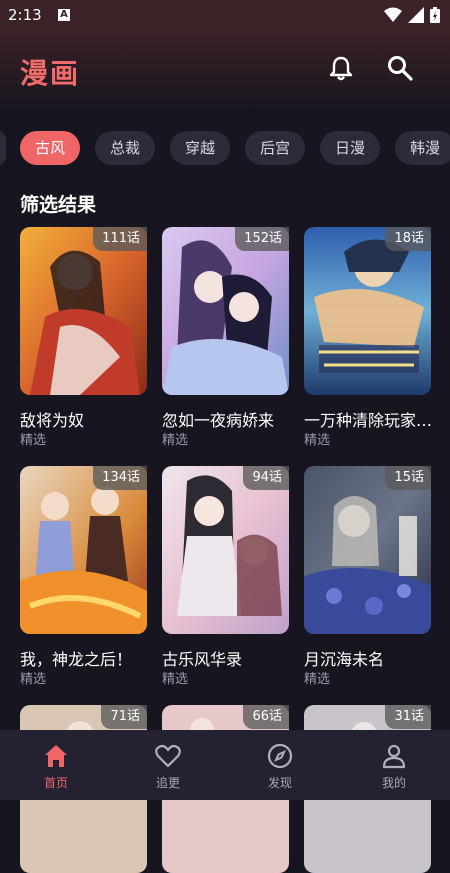 The width and height of the screenshot is (450, 873). I want to click on heart-icon, so click(168, 756).